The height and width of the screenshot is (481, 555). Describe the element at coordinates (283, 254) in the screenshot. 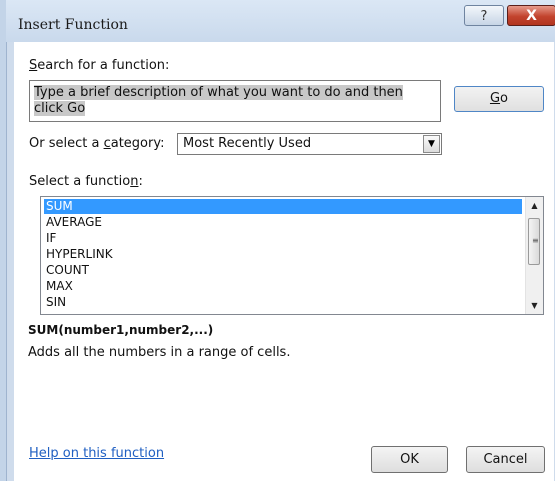

I see `list-item: HYPERLINK` at that location.